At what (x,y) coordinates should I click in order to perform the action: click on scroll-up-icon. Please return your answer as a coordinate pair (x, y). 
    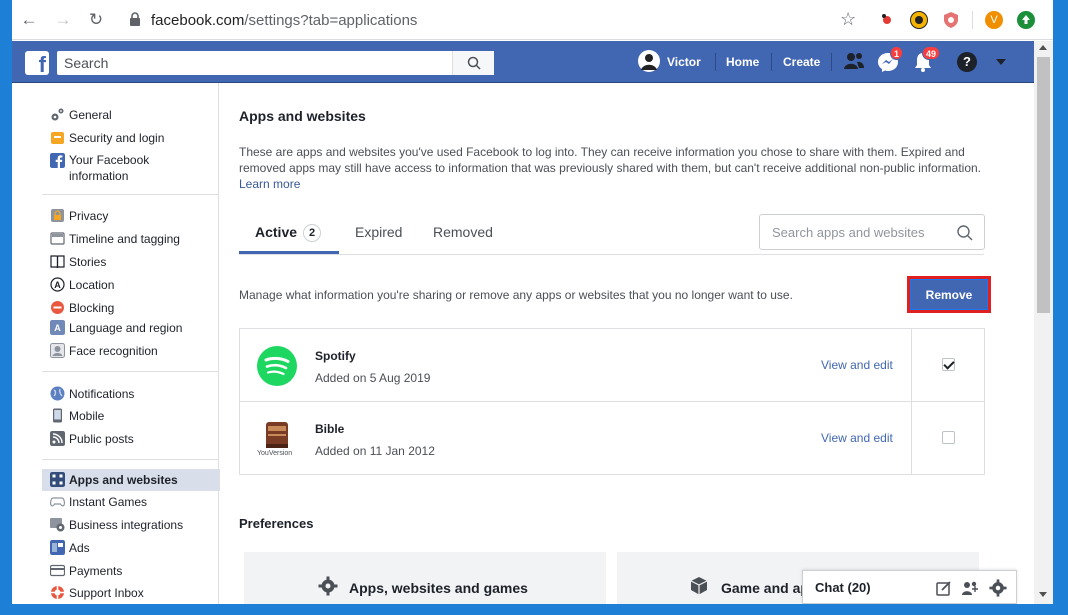
    Looking at the image, I should click on (1043, 47).